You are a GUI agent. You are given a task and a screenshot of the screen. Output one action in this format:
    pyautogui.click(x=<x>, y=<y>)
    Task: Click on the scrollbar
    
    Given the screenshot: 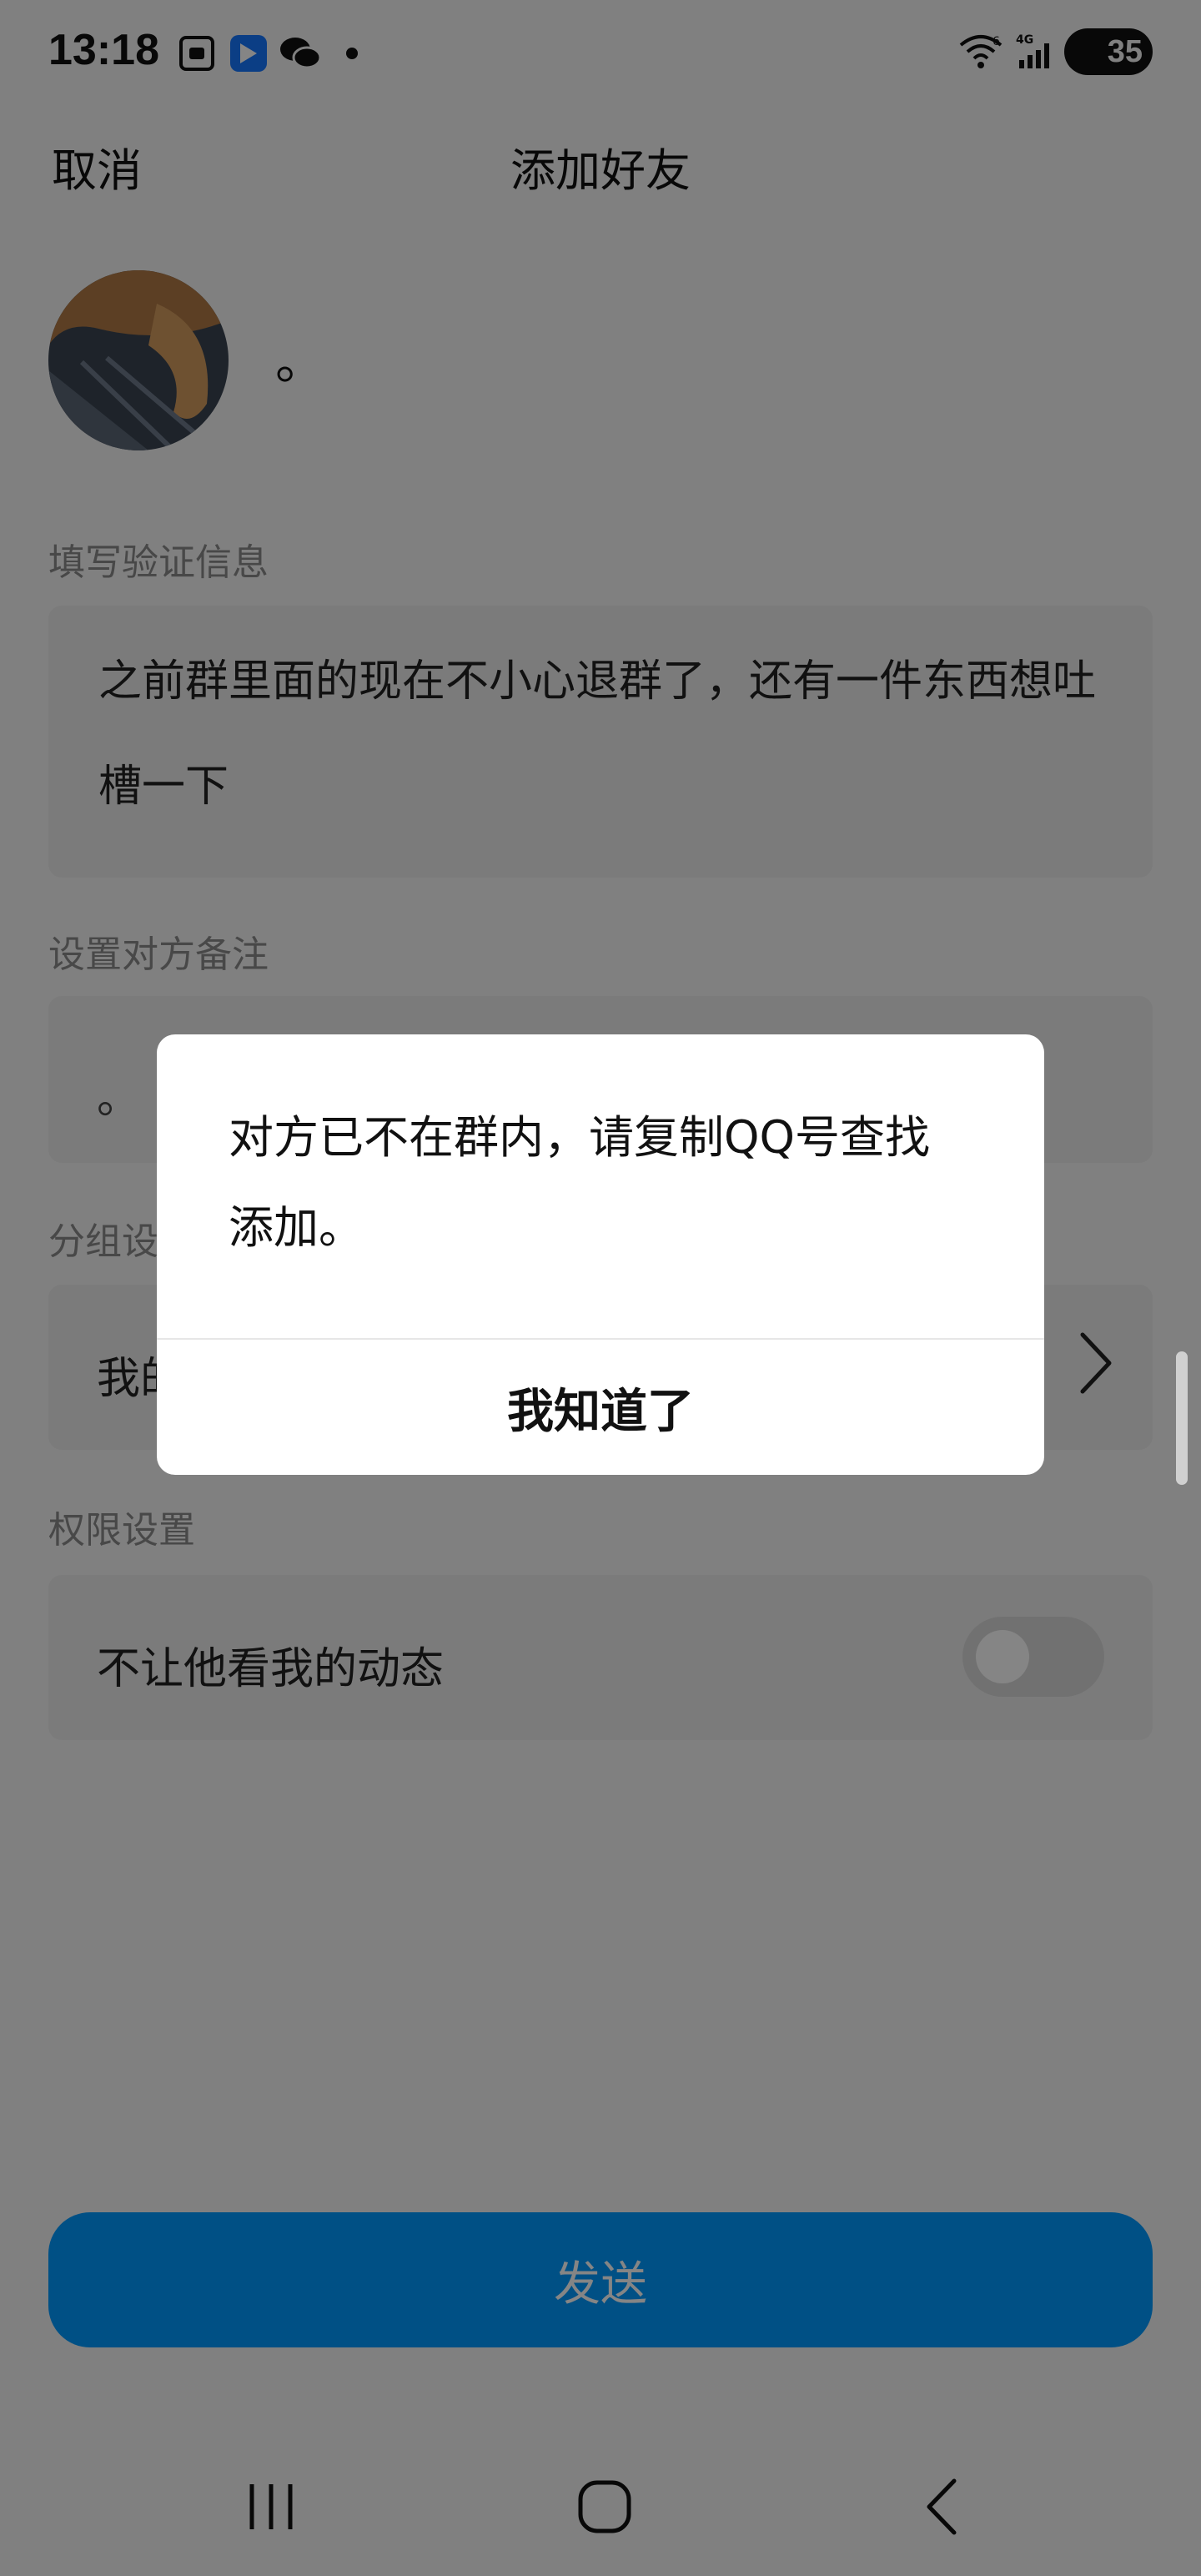 What is the action you would take?
    pyautogui.click(x=1182, y=1418)
    